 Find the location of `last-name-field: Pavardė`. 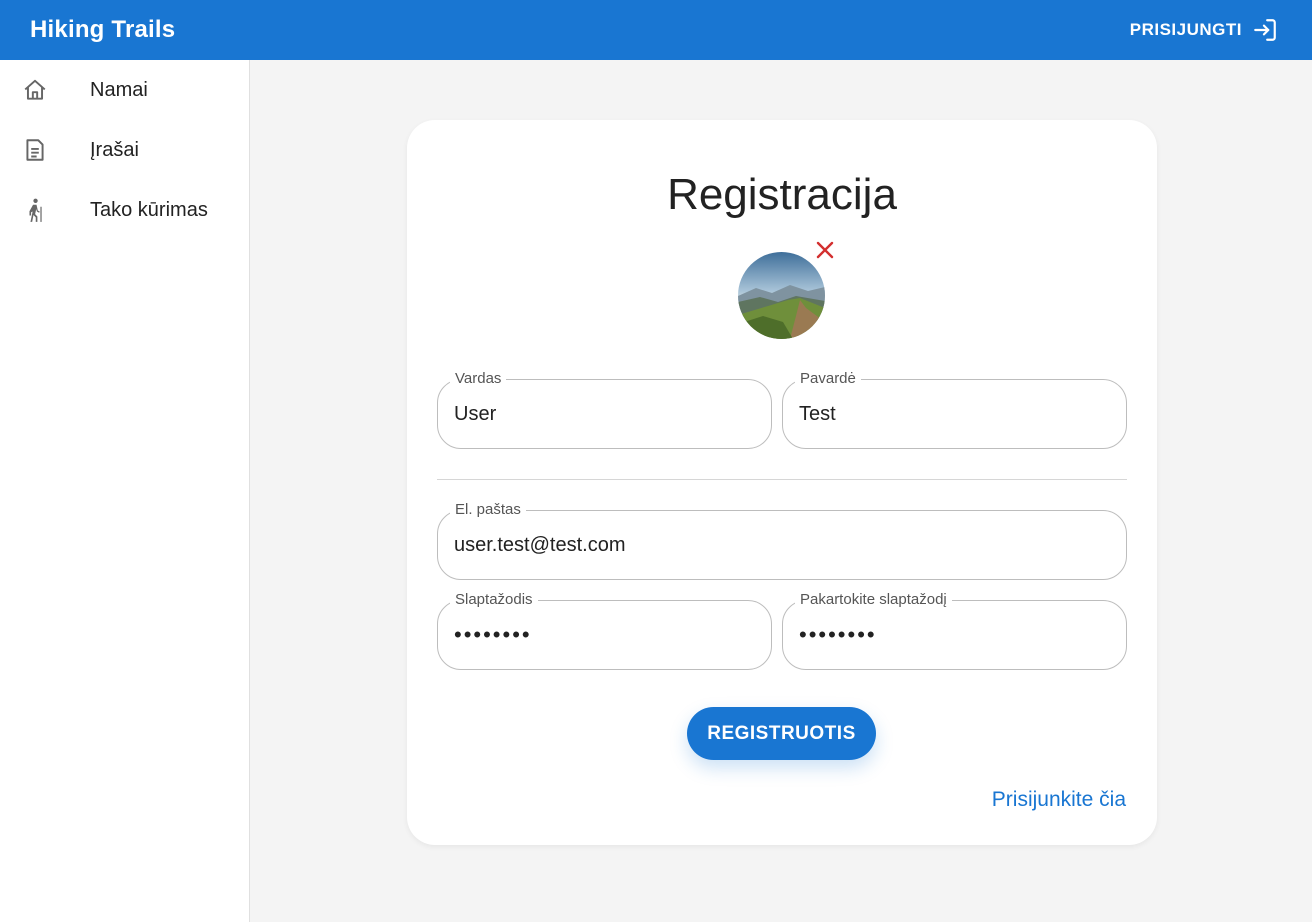

last-name-field: Pavardė is located at coordinates (954, 409).